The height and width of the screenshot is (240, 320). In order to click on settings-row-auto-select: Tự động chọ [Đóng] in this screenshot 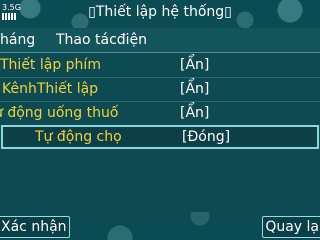, I will do `click(160, 137)`.